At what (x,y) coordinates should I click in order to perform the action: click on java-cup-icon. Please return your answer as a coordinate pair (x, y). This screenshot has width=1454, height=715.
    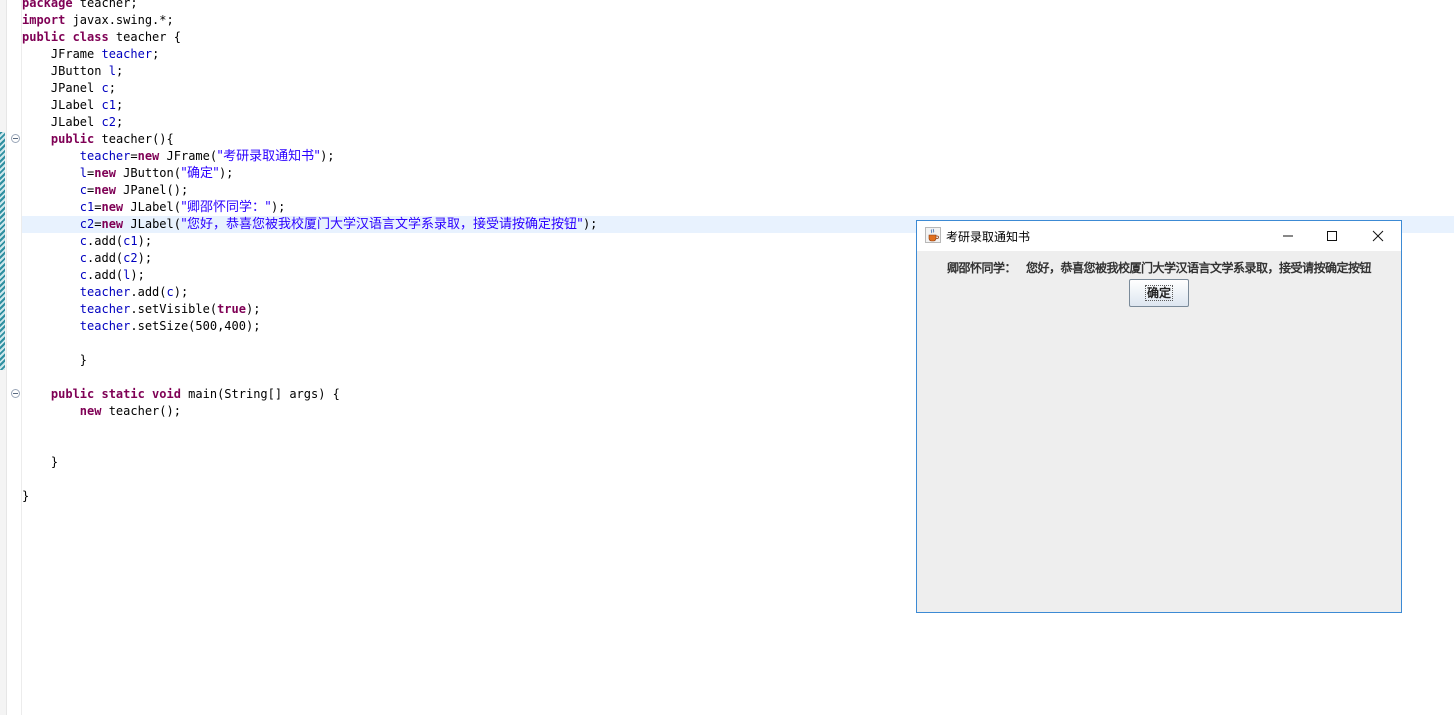
    Looking at the image, I should click on (933, 235).